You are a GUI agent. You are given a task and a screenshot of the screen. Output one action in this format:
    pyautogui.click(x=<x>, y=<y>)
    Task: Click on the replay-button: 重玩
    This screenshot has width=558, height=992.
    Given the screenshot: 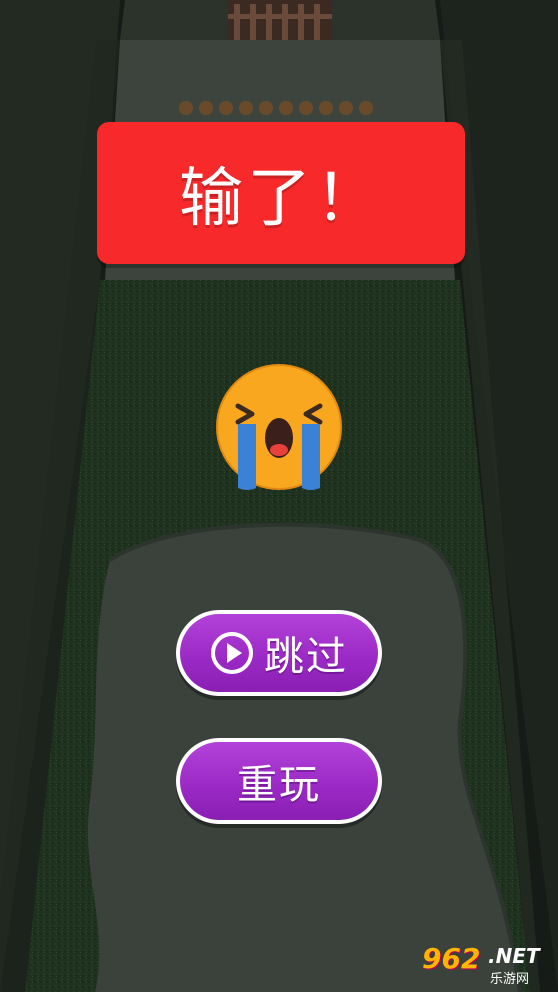 What is the action you would take?
    pyautogui.click(x=279, y=781)
    